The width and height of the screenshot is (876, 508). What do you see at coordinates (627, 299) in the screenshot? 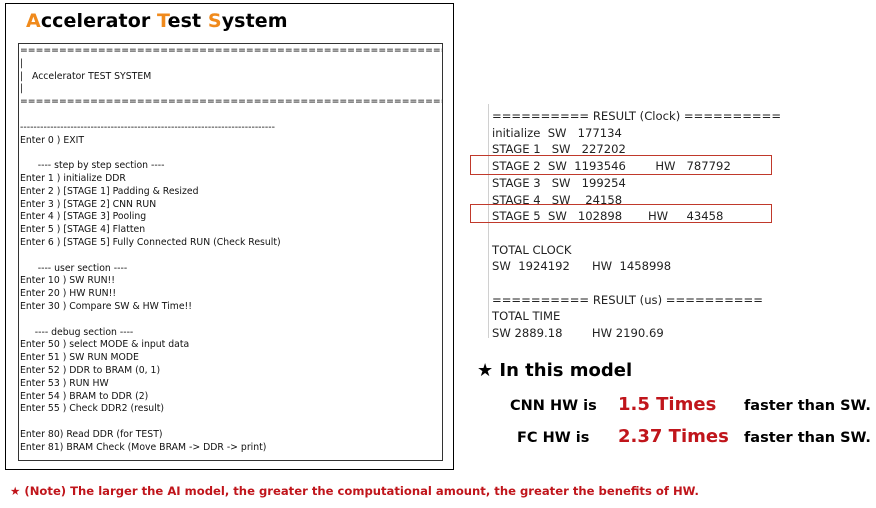
I see `result-line: ========== RESULT (us) ==========` at bounding box center [627, 299].